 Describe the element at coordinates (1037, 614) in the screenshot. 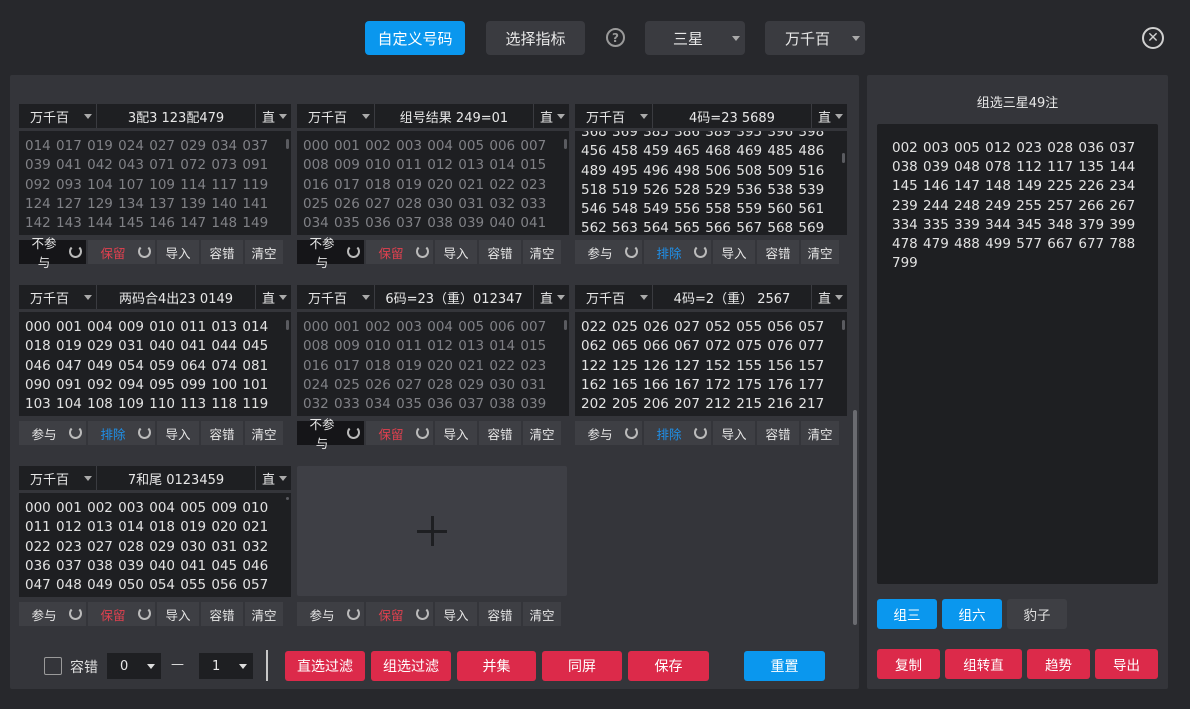

I see `tab-leopard: 豹子` at that location.